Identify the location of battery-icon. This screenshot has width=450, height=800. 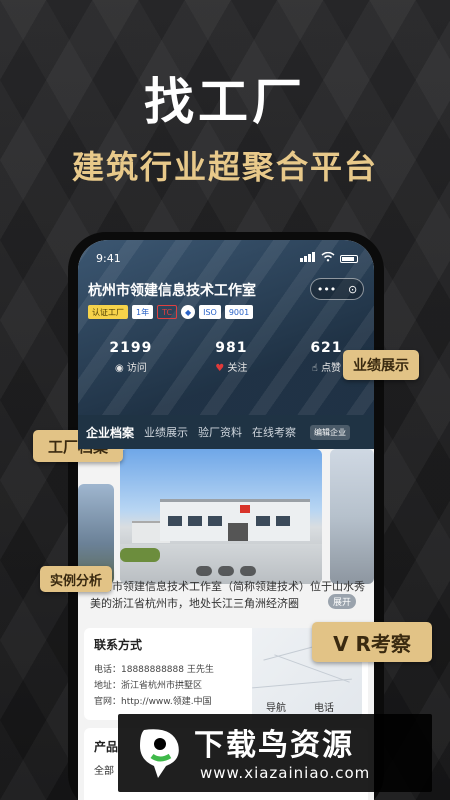
(349, 258).